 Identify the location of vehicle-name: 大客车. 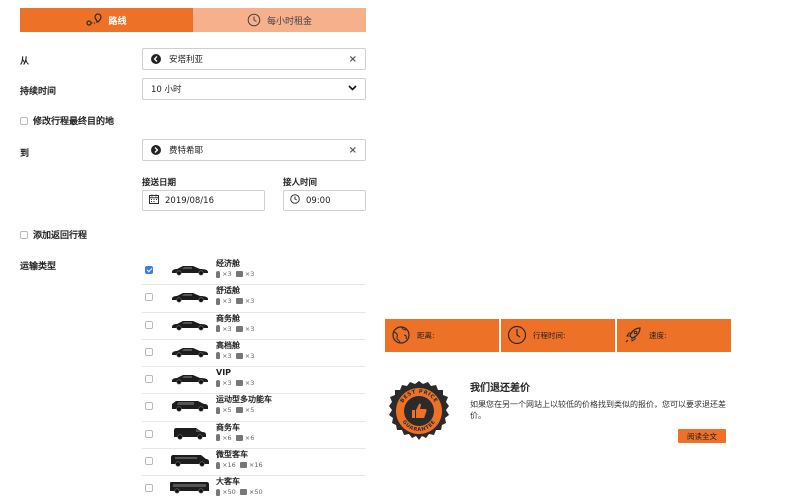
(228, 482).